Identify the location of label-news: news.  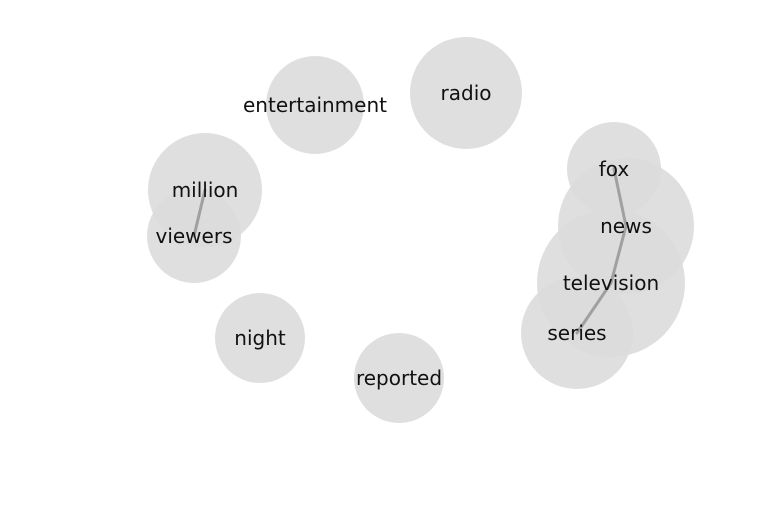
(626, 226).